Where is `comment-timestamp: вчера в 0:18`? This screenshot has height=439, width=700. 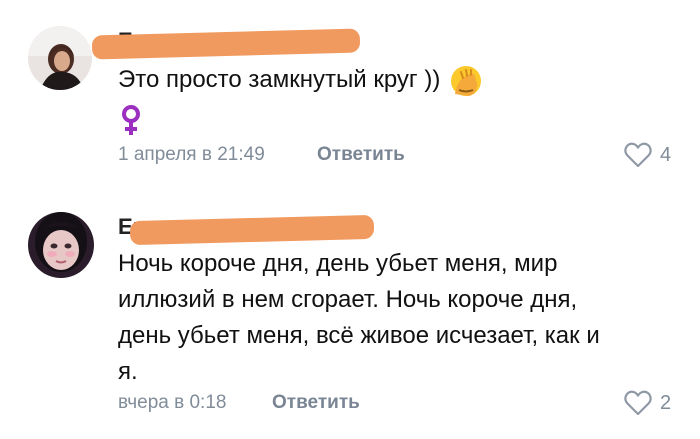 comment-timestamp: вчера в 0:18 is located at coordinates (172, 402).